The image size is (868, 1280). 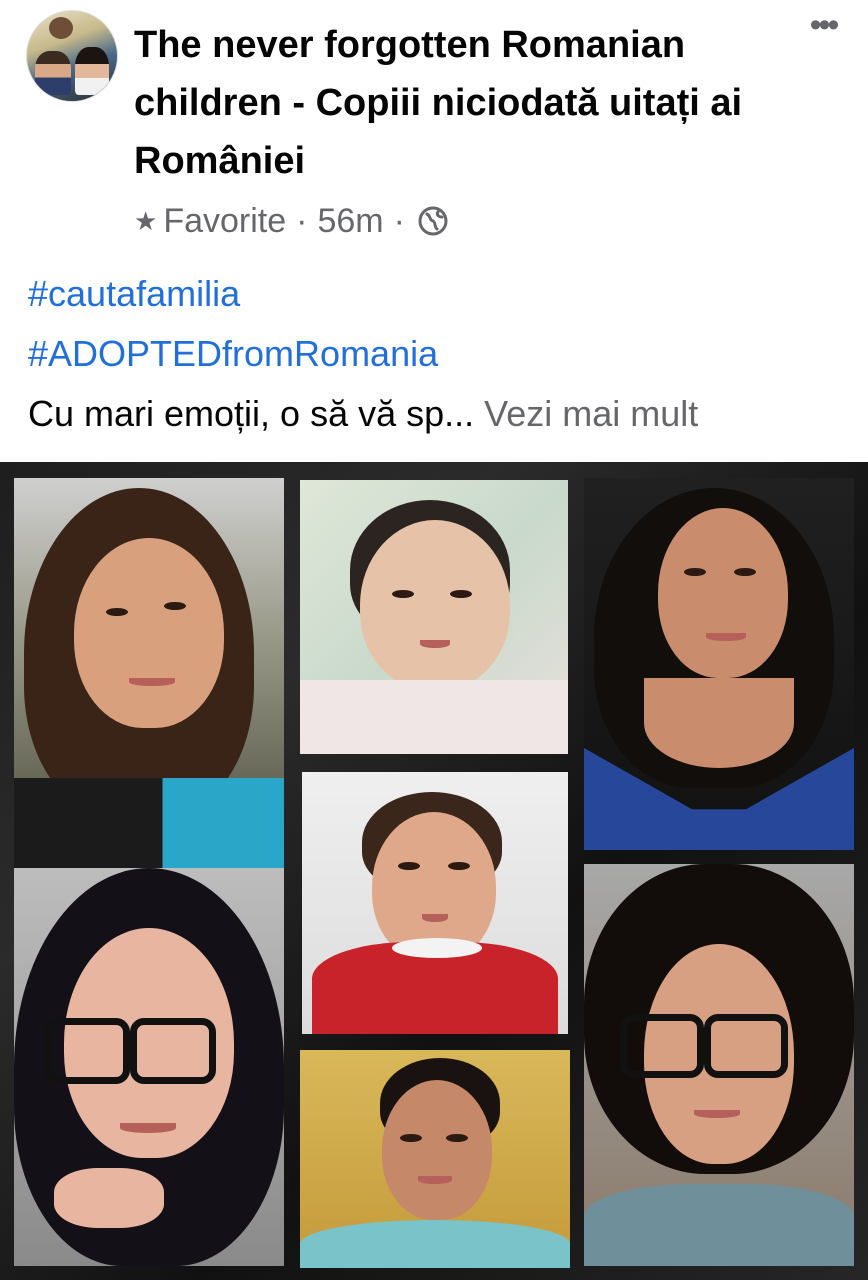 I want to click on star-icon: ★, so click(x=146, y=220).